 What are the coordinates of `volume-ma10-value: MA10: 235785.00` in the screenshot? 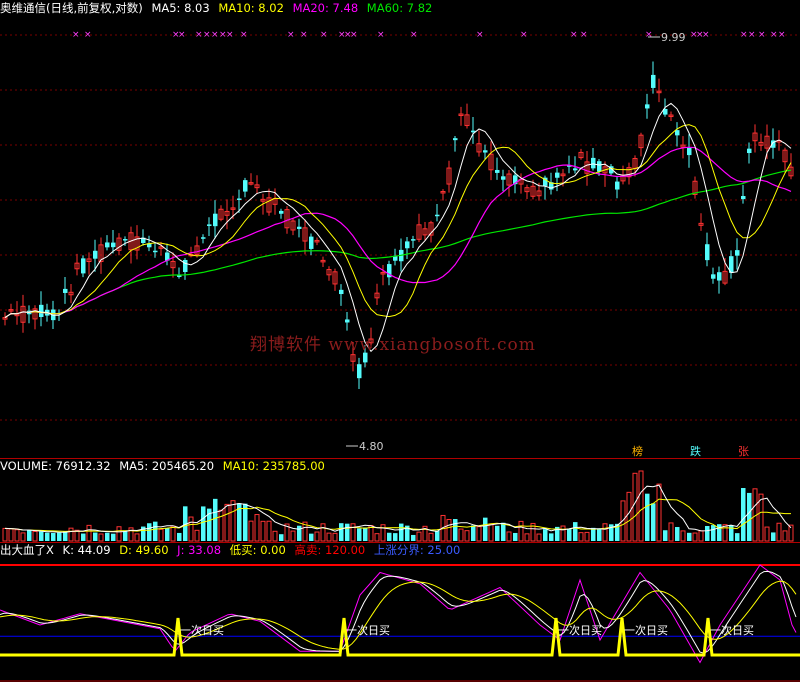 It's located at (273, 466).